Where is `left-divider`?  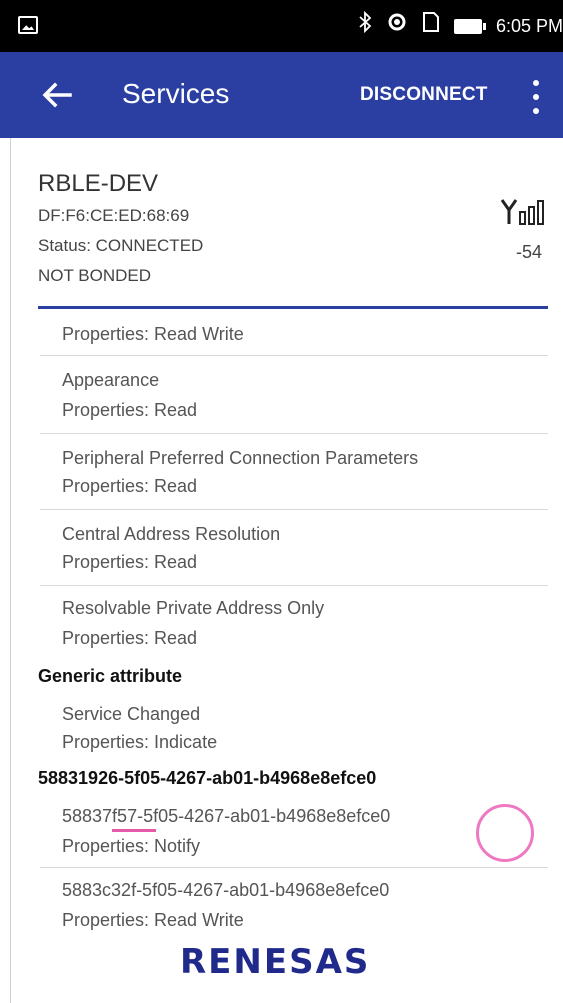 left-divider is located at coordinates (10, 570).